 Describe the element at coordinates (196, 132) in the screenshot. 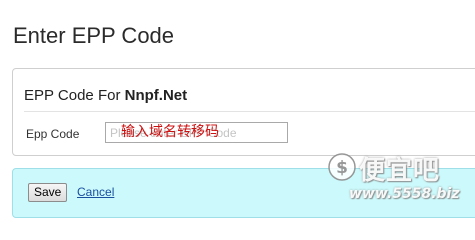

I see `epp-code-input` at that location.